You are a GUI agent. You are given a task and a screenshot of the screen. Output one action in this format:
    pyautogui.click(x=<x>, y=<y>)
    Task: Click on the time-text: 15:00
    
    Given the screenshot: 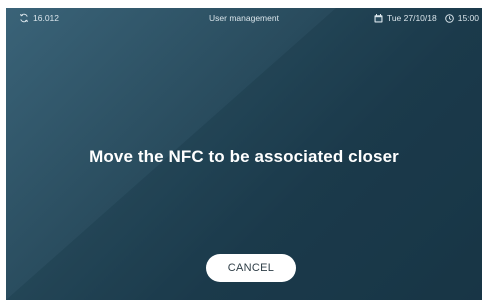 What is the action you would take?
    pyautogui.click(x=468, y=18)
    